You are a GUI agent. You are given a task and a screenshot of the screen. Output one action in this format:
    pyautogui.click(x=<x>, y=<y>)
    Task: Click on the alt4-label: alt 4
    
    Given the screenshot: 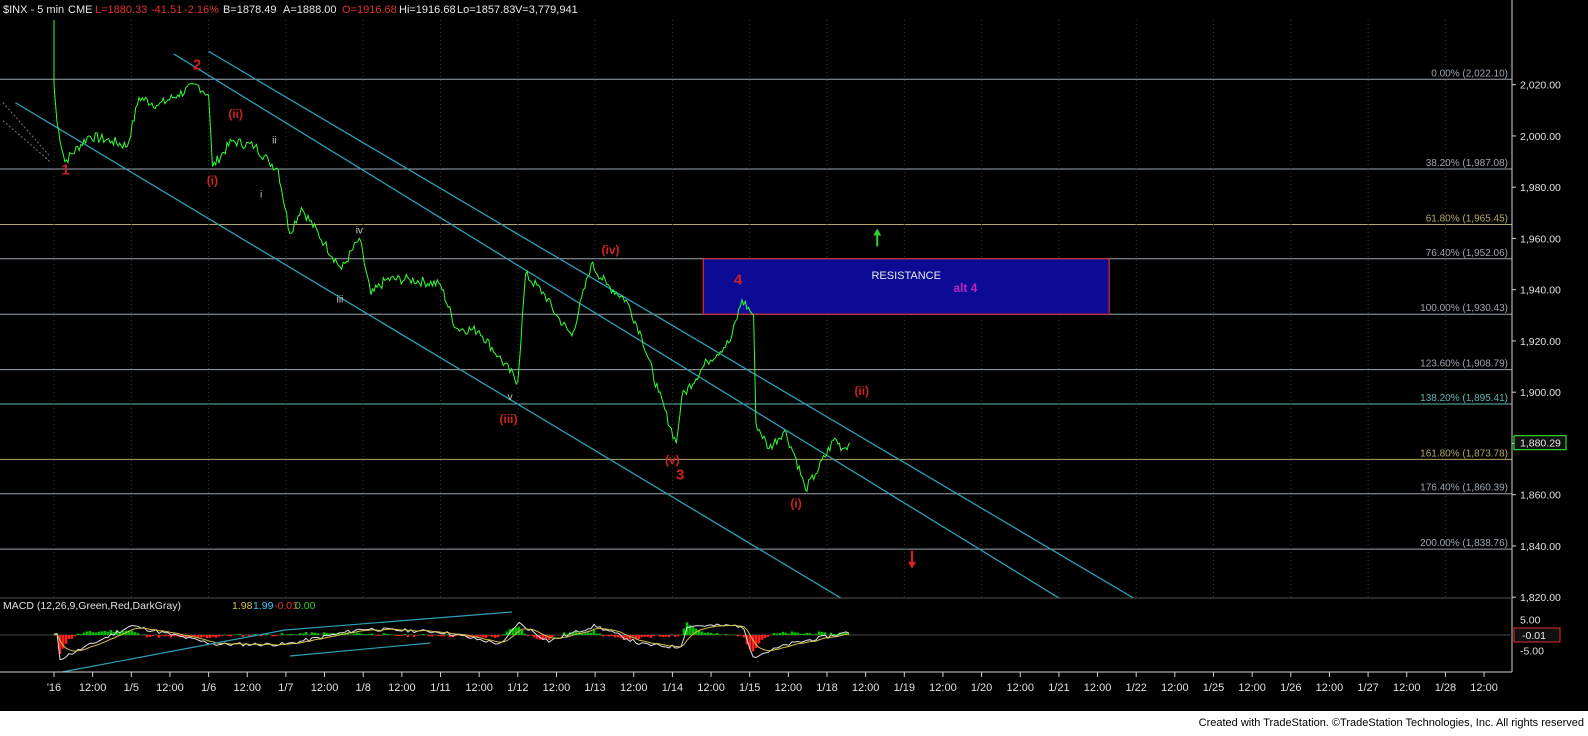 What is the action you would take?
    pyautogui.click(x=965, y=288)
    